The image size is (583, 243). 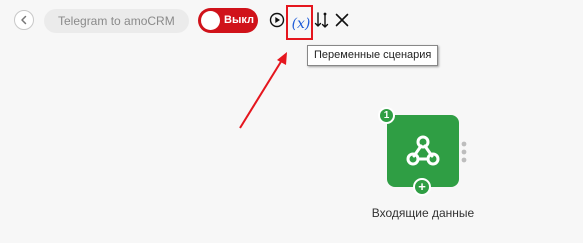 I want to click on webhook-node, so click(x=423, y=151).